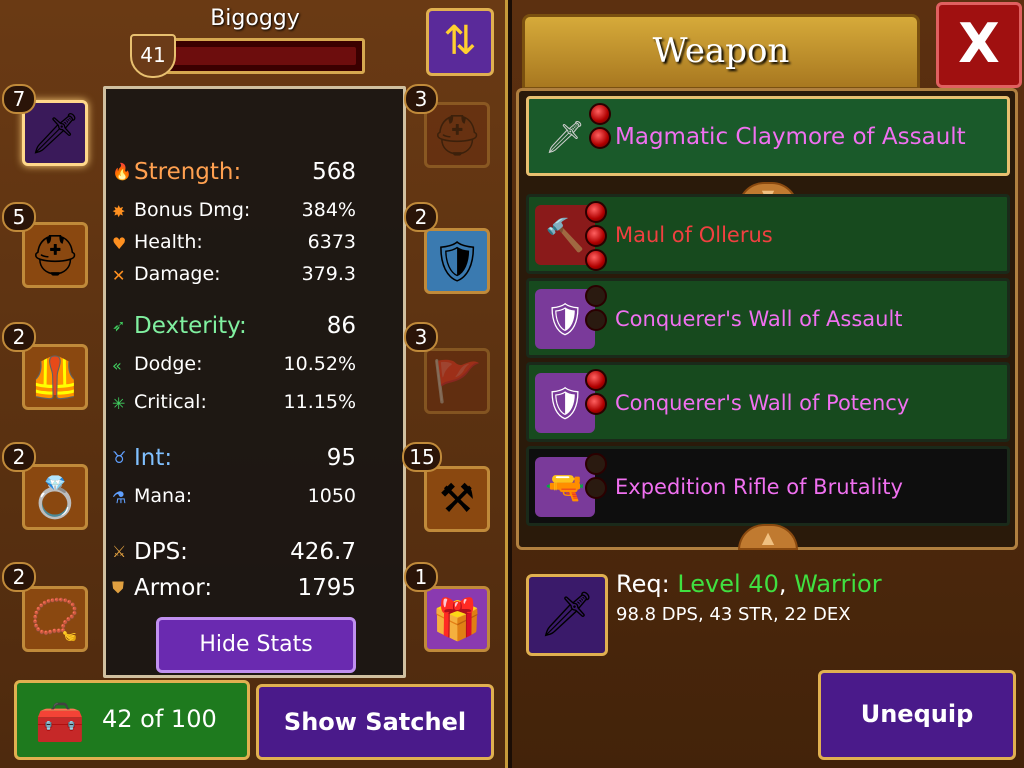  Describe the element at coordinates (762, 403) in the screenshot. I see `item-name: Conquerer's Wall of Potency` at that location.